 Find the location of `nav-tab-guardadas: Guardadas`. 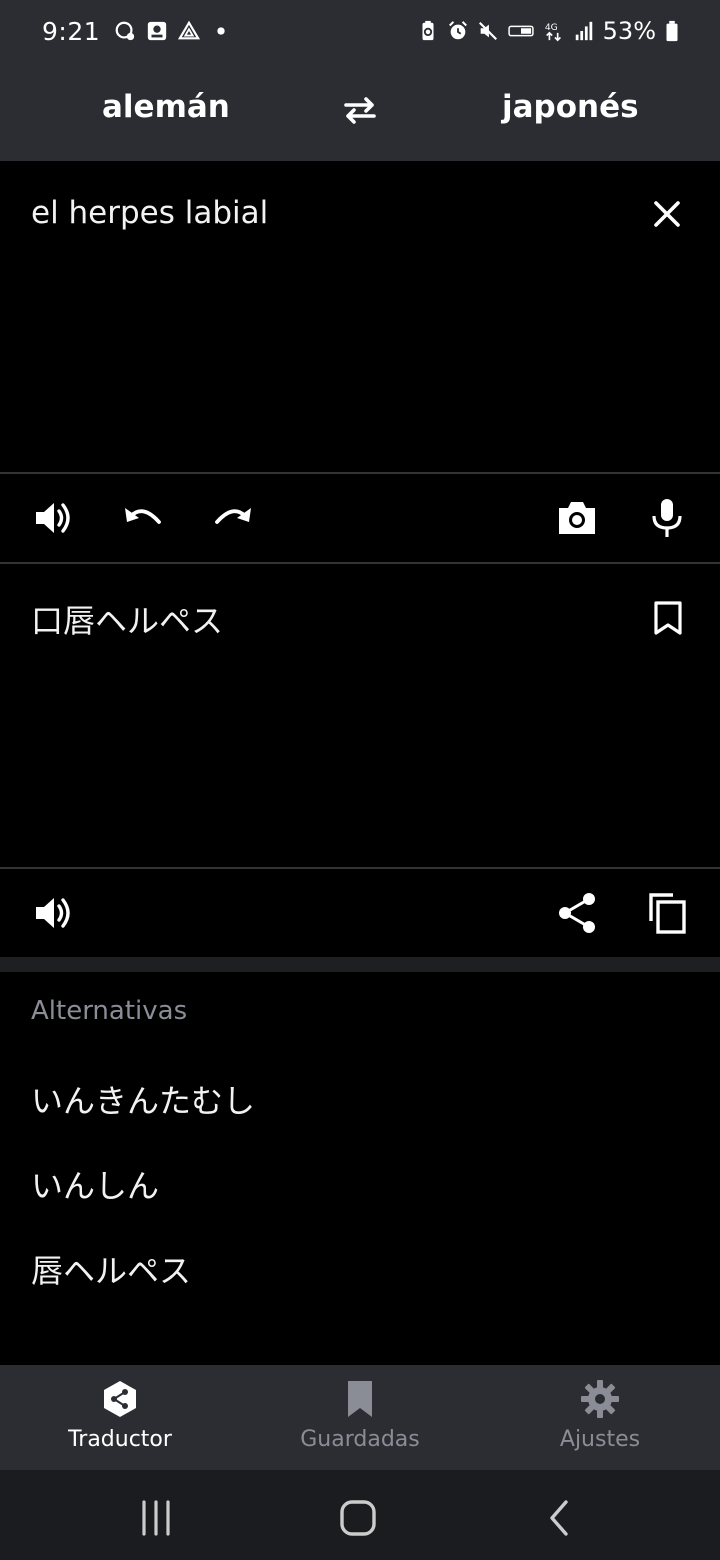

nav-tab-guardadas: Guardadas is located at coordinates (360, 1417).